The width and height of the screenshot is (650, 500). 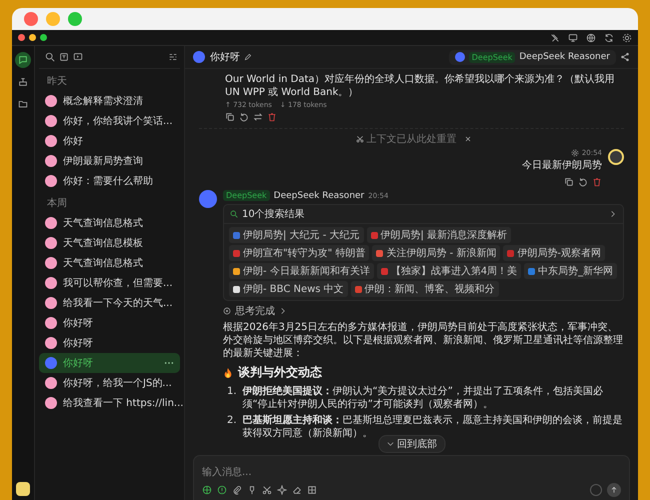 What do you see at coordinates (301, 271) in the screenshot?
I see `search-result-link: 伊朗- 今日最新新闻和有关详` at bounding box center [301, 271].